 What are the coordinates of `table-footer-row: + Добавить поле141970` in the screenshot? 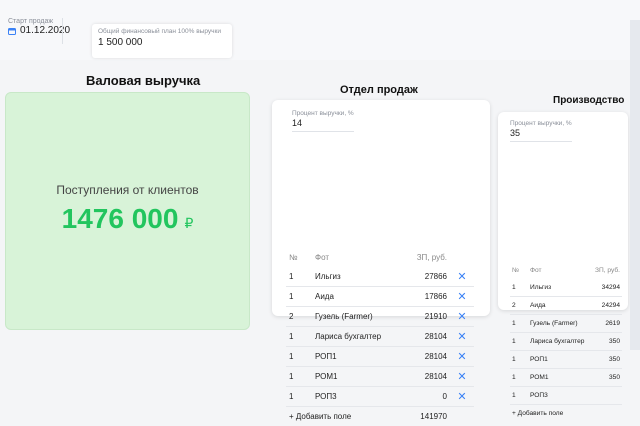 It's located at (380, 416).